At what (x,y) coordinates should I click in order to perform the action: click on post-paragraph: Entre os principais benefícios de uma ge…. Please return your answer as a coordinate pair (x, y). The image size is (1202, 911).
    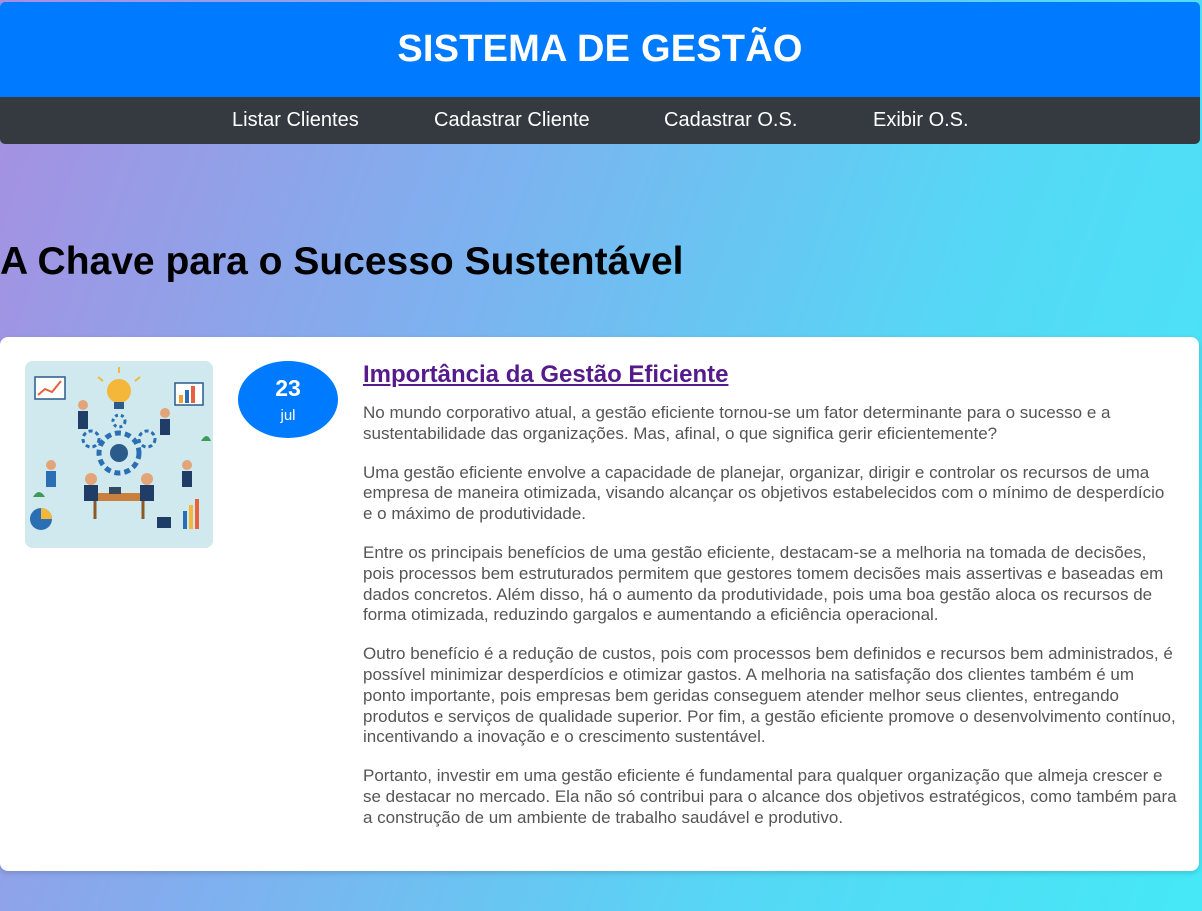
    Looking at the image, I should click on (763, 583).